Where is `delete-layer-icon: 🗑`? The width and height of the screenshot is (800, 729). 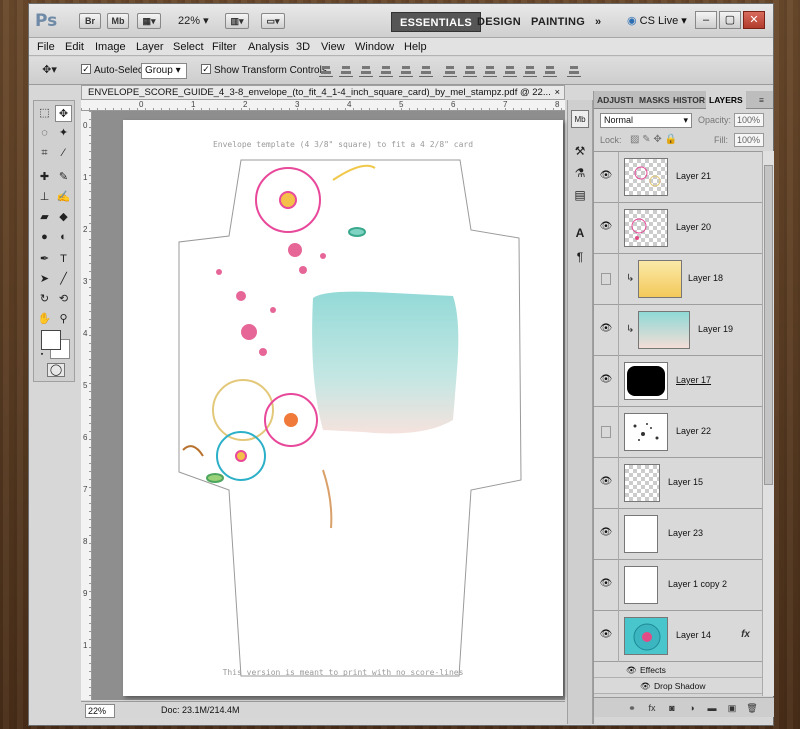
delete-layer-icon: 🗑 is located at coordinates (752, 708).